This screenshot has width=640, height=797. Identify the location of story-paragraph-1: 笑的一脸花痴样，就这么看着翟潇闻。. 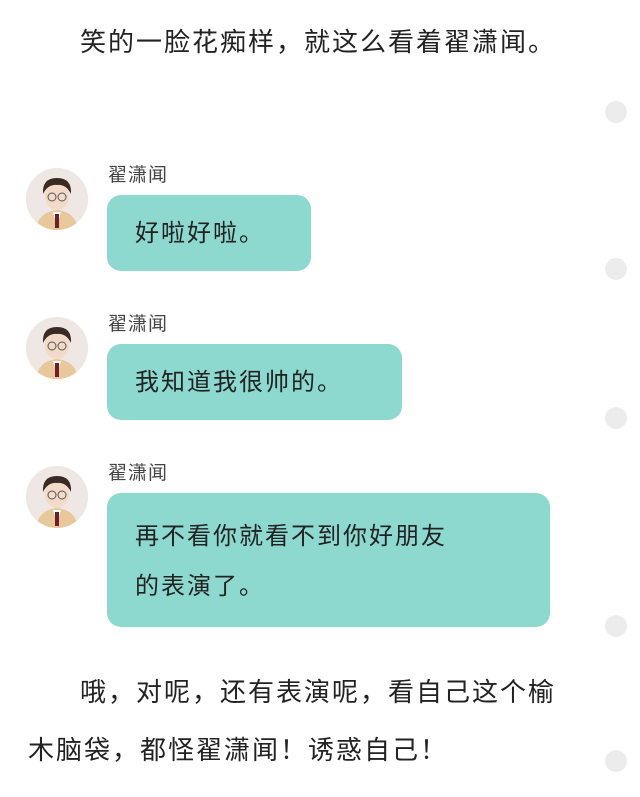
(298, 43).